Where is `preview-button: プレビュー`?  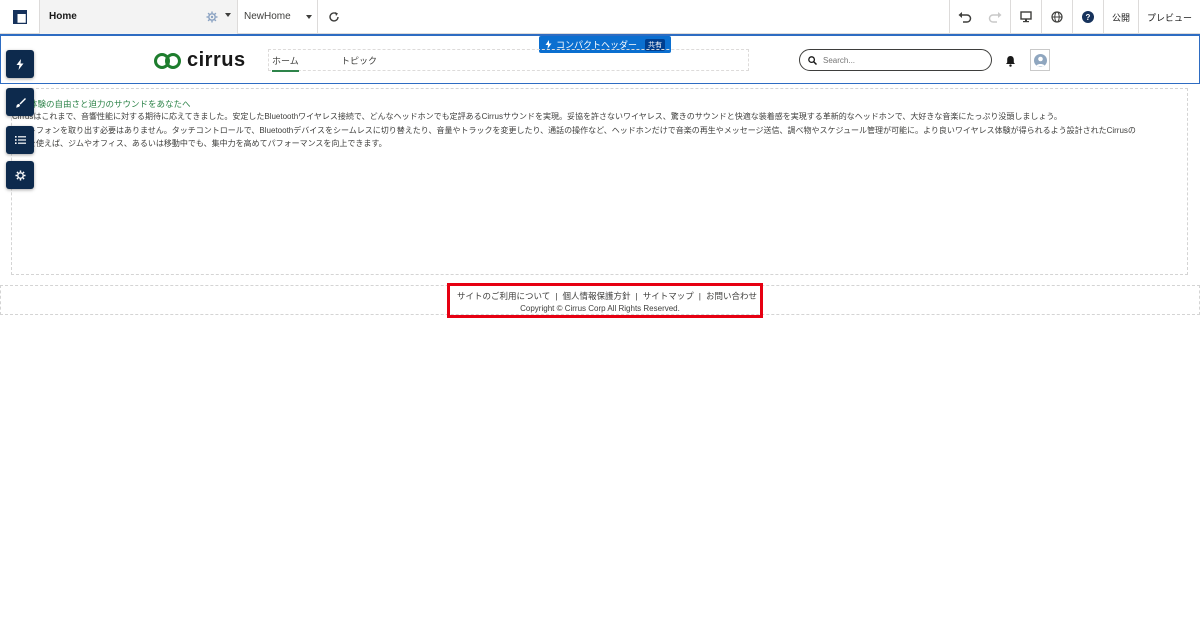
preview-button: プレビュー is located at coordinates (1169, 17).